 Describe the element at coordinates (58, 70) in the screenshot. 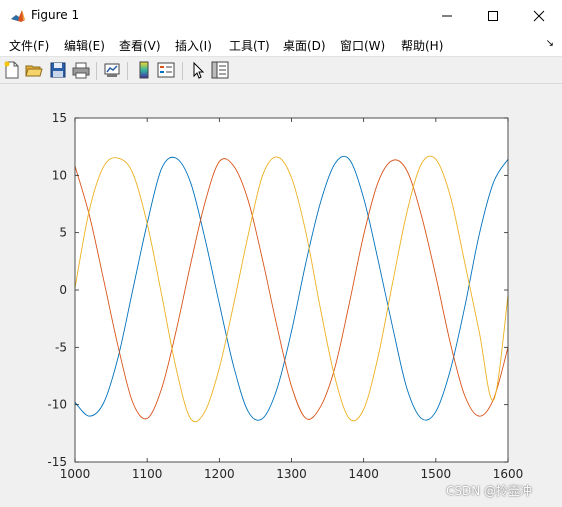

I see `save-icon` at that location.